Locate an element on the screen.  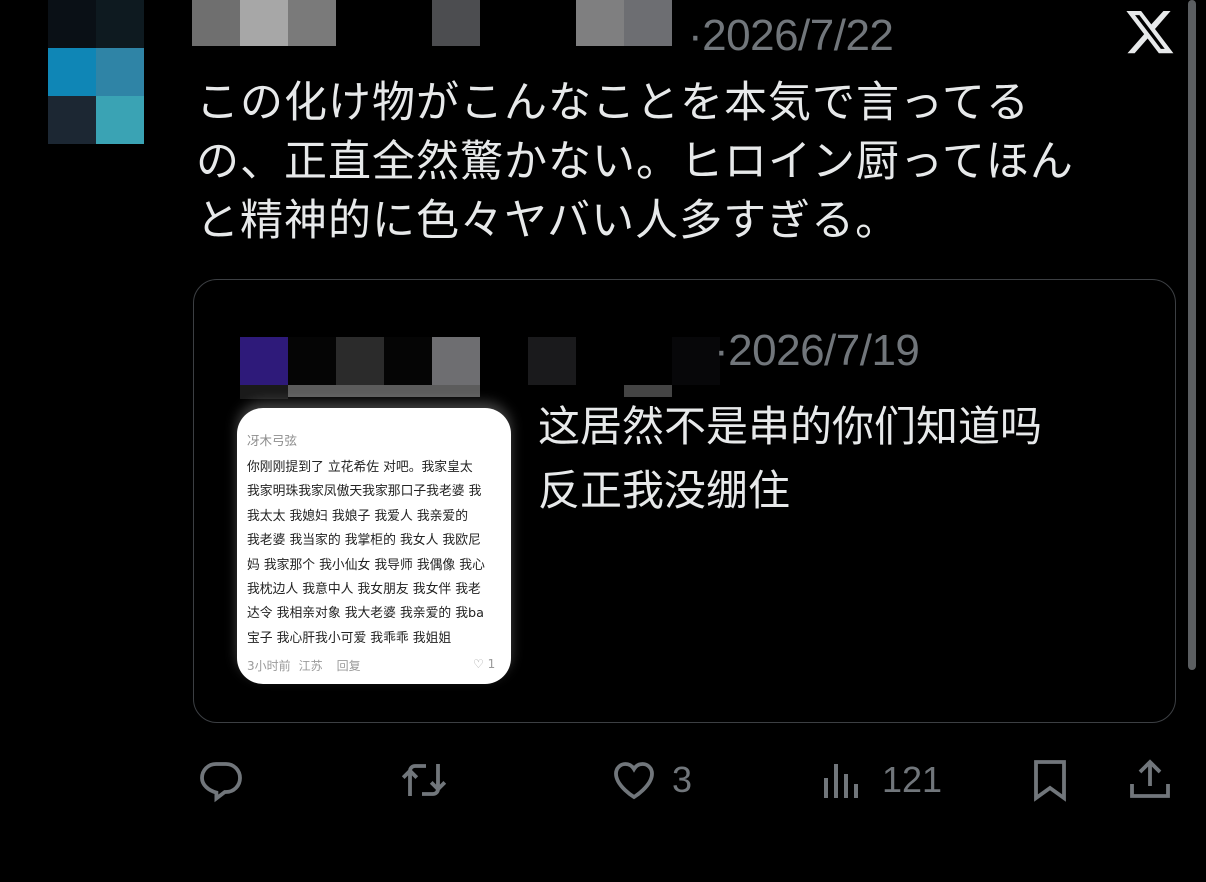
comment-line: 我家明珠我家凤傲天我家那口子我老婆 我 is located at coordinates (364, 492).